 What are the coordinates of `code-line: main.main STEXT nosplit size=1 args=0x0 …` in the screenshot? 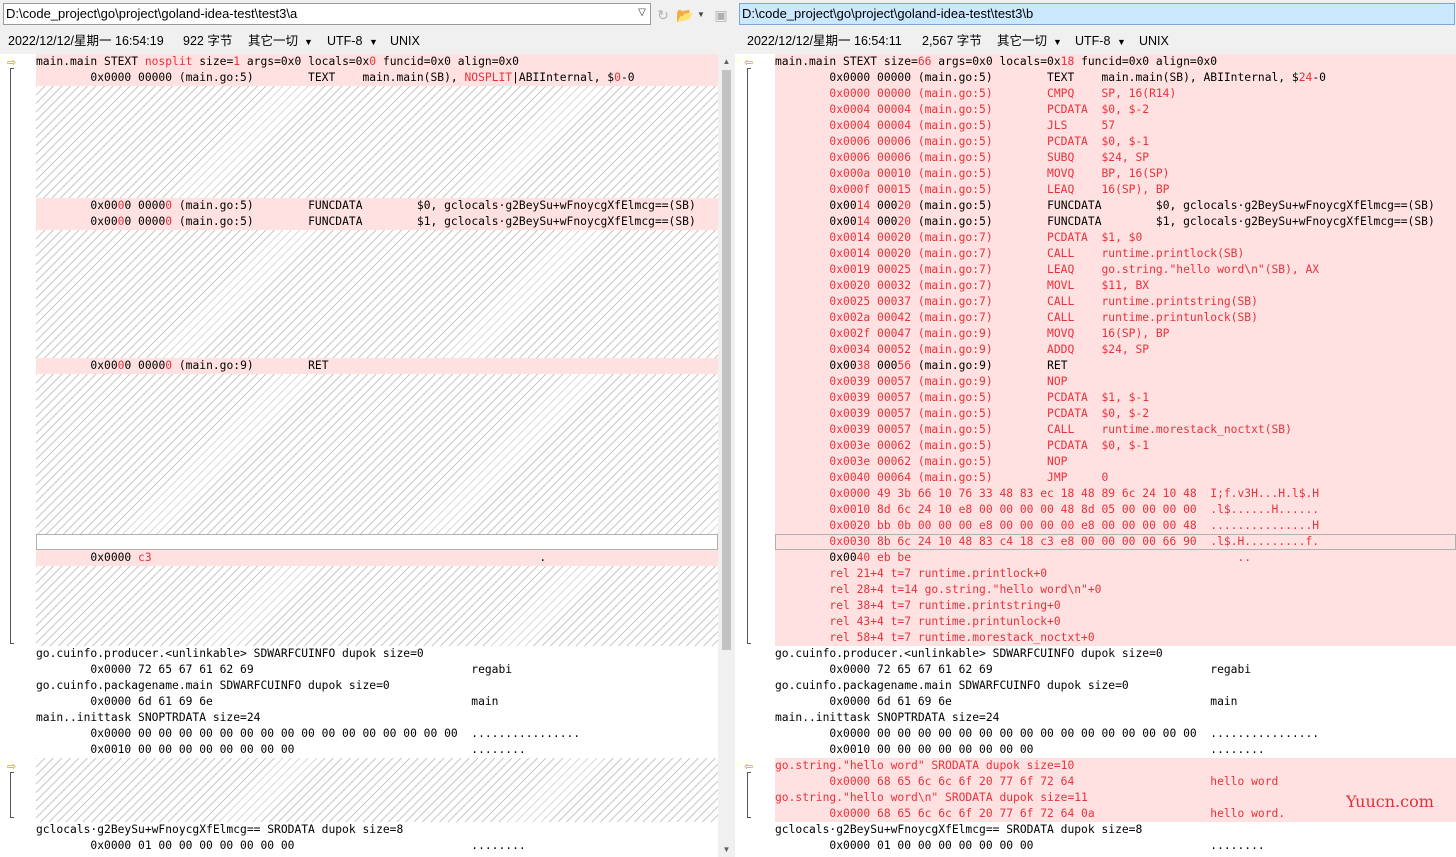 It's located at (277, 61).